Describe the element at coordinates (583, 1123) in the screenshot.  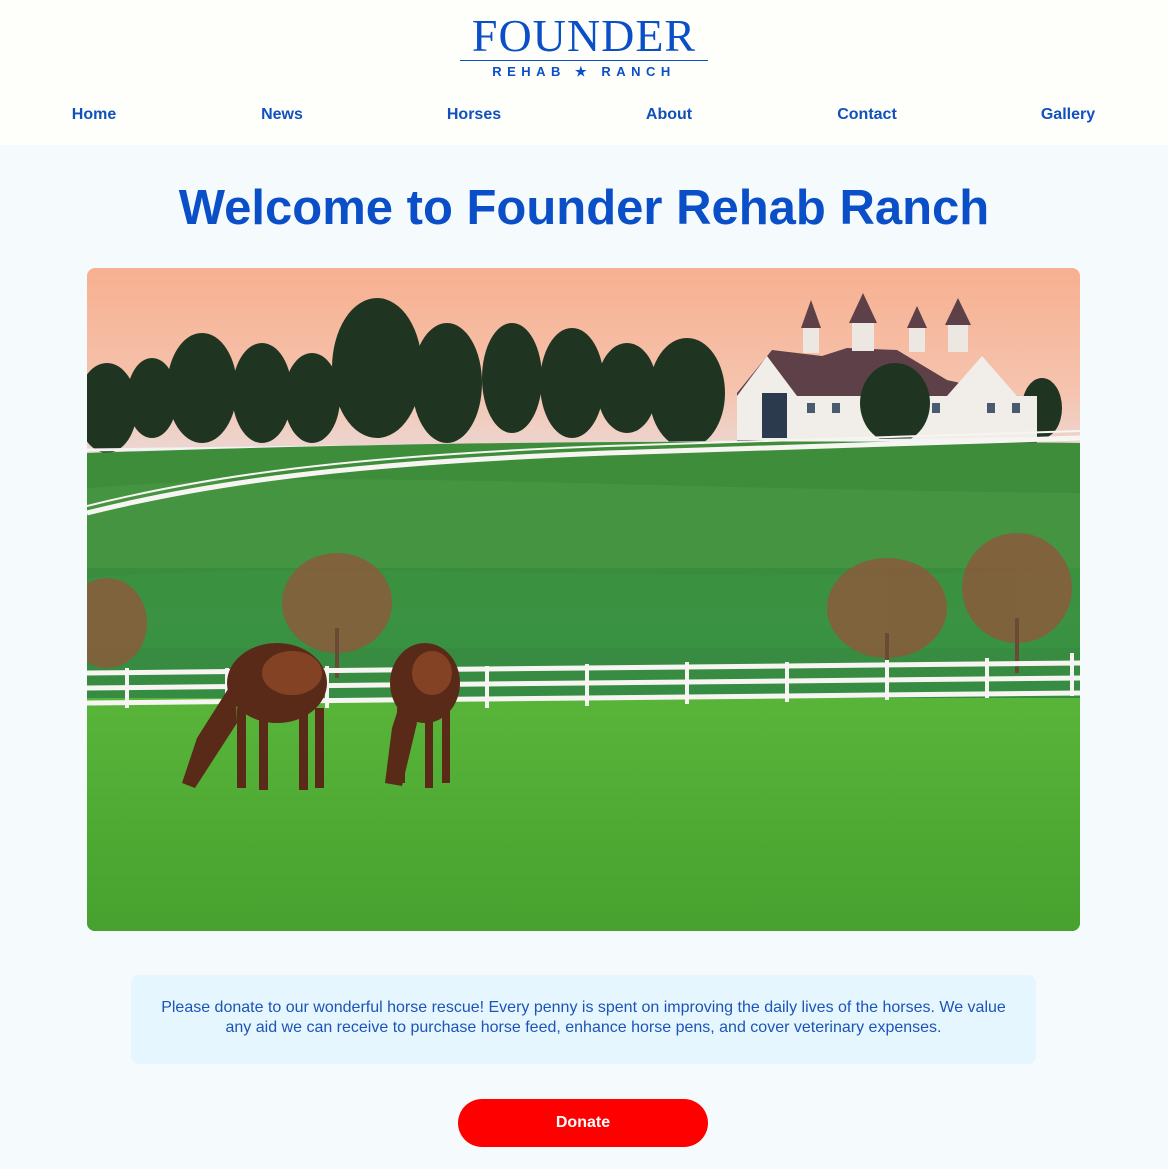
I see `donate-button: Donate` at that location.